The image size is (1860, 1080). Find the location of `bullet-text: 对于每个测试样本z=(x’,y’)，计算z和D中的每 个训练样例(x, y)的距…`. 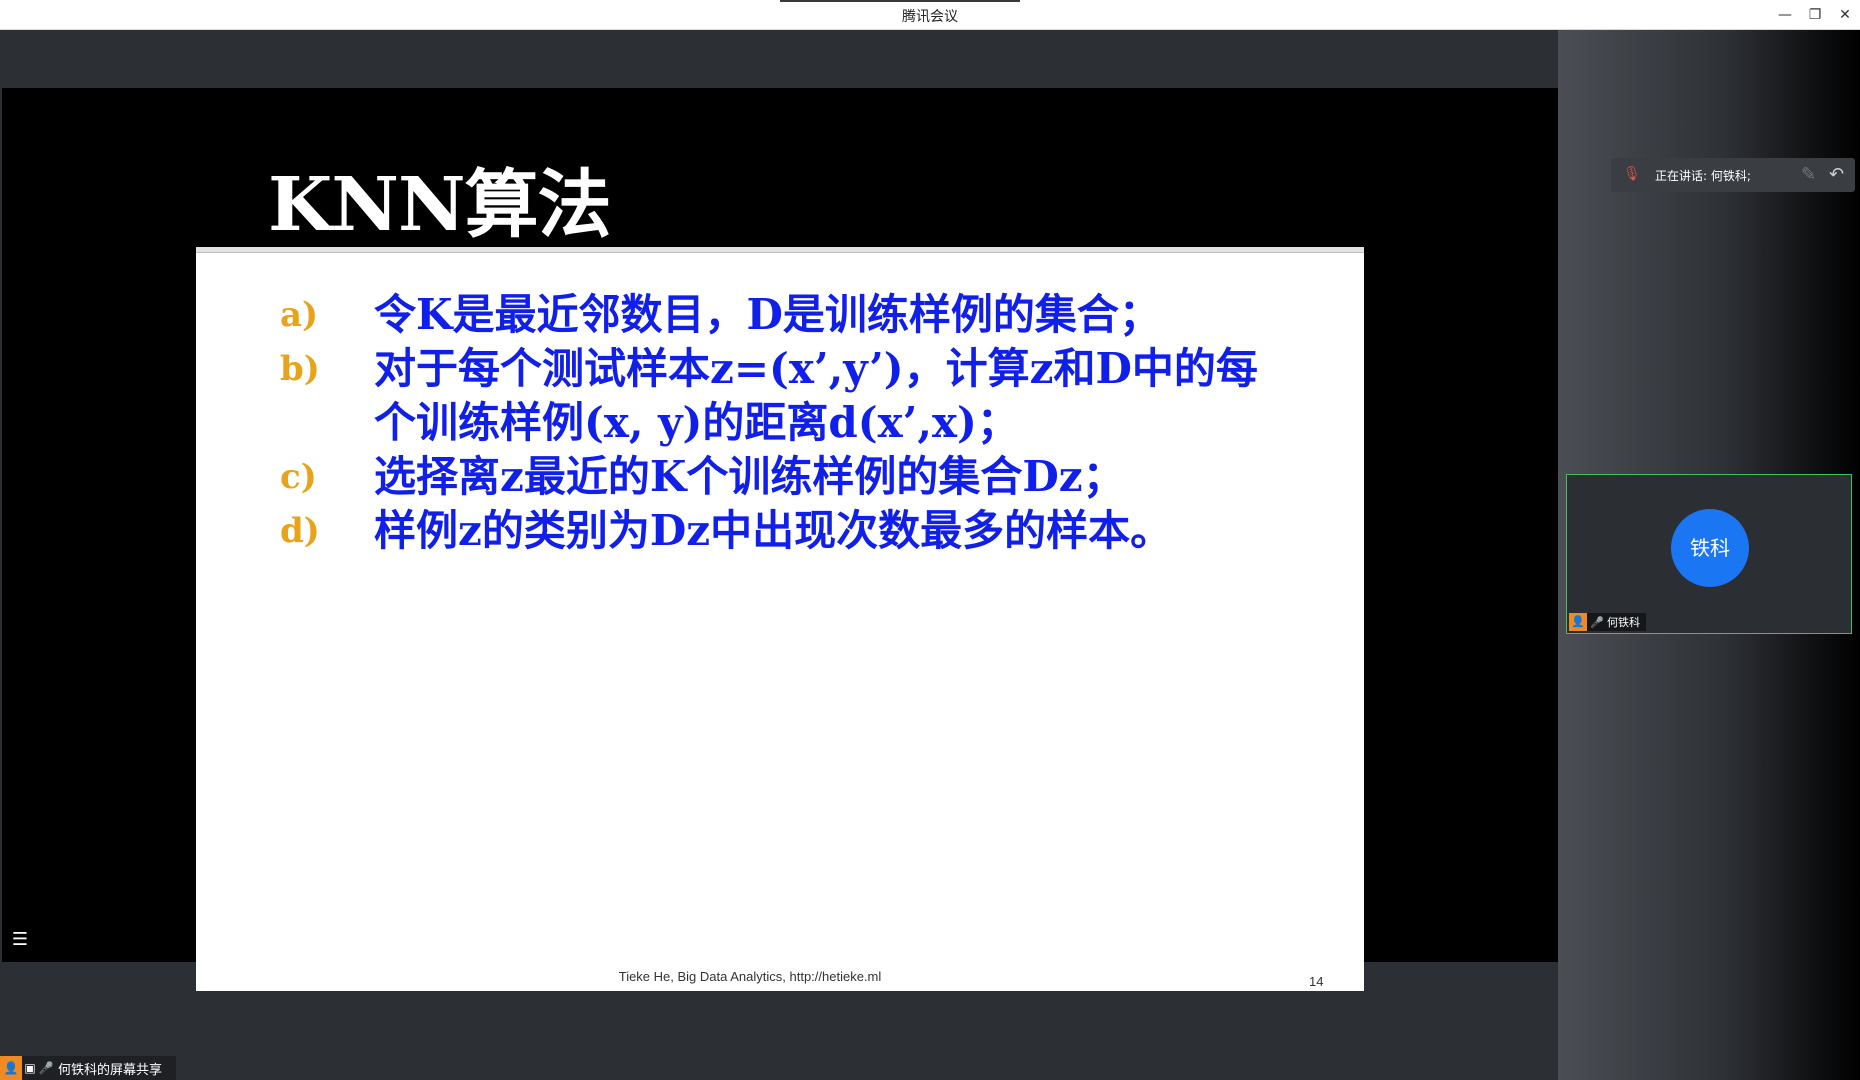

bullet-text: 对于每个测试样本z=(x’,y’)，计算z和D中的每 个训练样例(x, y)的距… is located at coordinates (816, 396).